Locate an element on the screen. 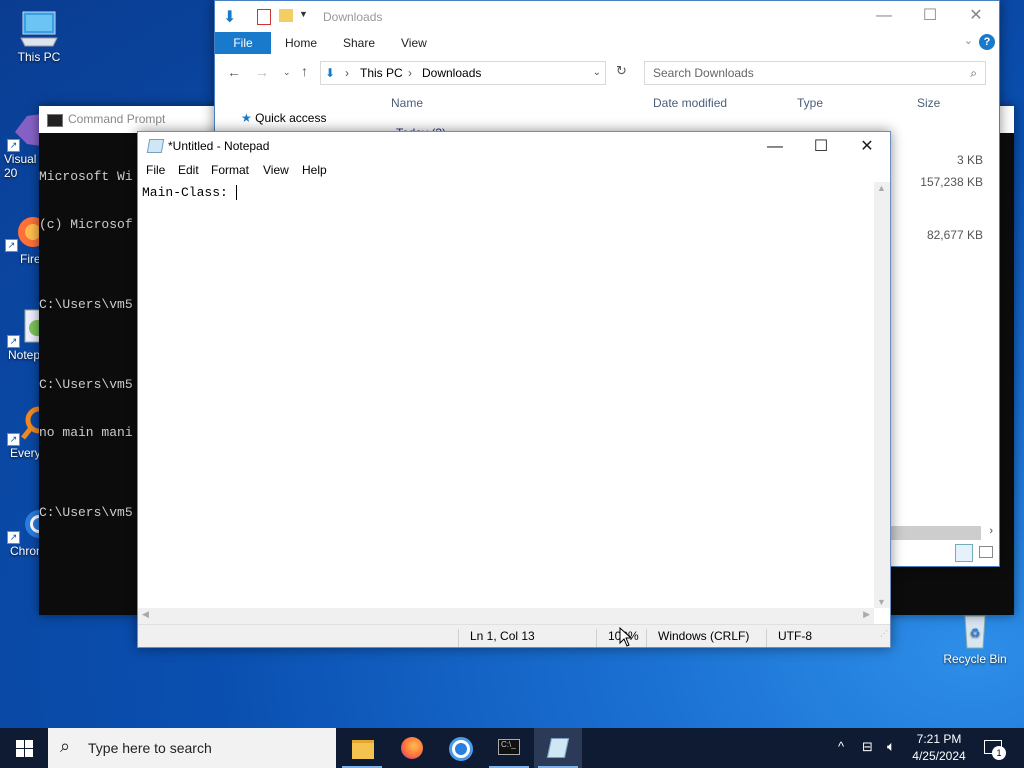 Image resolution: width=1024 pixels, height=768 pixels. up-button: ↑ is located at coordinates (304, 71).